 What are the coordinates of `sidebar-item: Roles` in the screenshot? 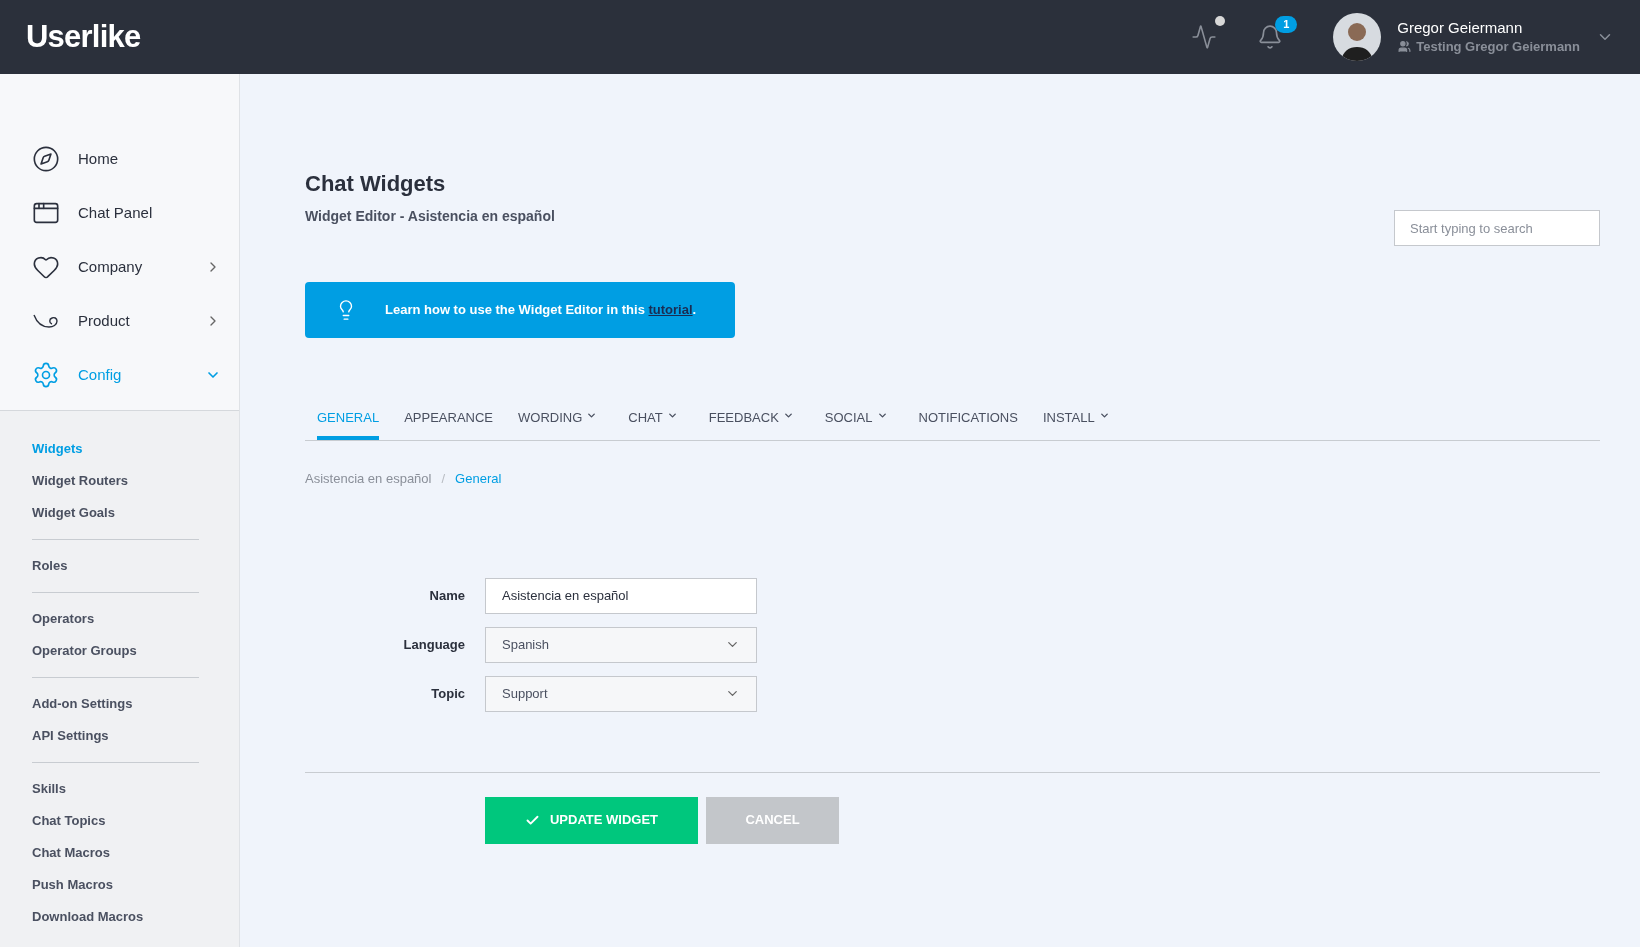 It's located at (115, 566).